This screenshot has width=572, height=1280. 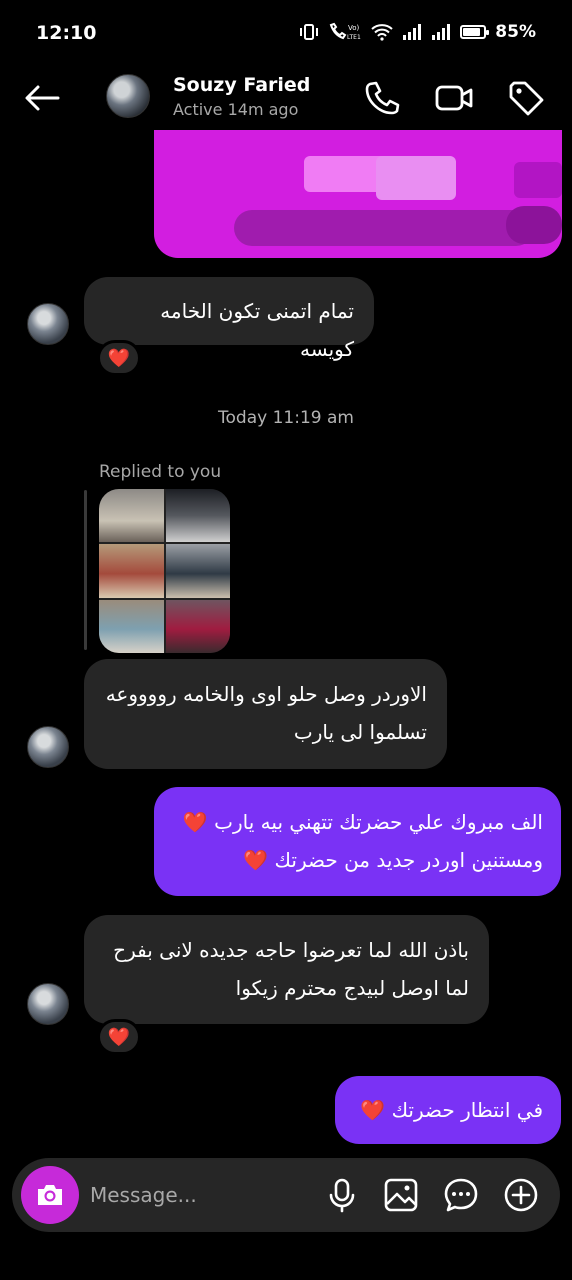 What do you see at coordinates (286, 418) in the screenshot?
I see `timestamp-separator: Today 11:19 am` at bounding box center [286, 418].